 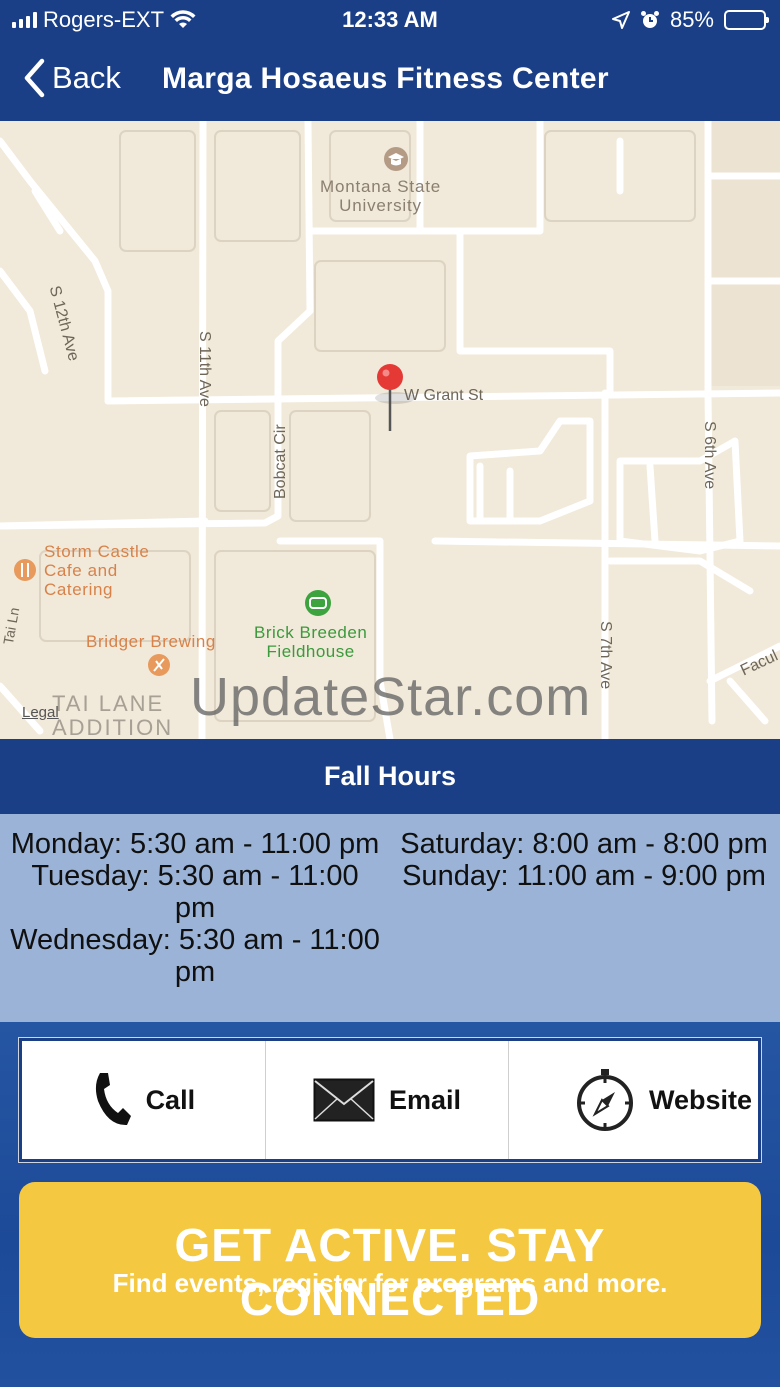 I want to click on map-label-s-7th-ave: S 7th Ave, so click(x=605, y=655).